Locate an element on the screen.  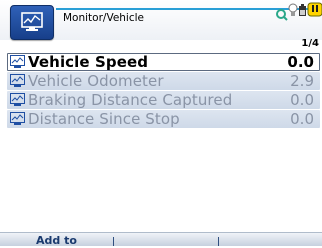
softkey-bar: Add to is located at coordinates (161, 239).